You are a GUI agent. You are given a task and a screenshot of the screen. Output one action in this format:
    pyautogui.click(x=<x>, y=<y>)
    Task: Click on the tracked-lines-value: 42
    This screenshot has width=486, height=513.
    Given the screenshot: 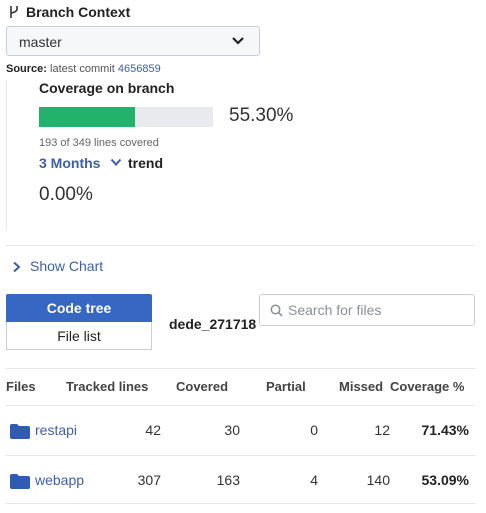 What is the action you would take?
    pyautogui.click(x=153, y=430)
    